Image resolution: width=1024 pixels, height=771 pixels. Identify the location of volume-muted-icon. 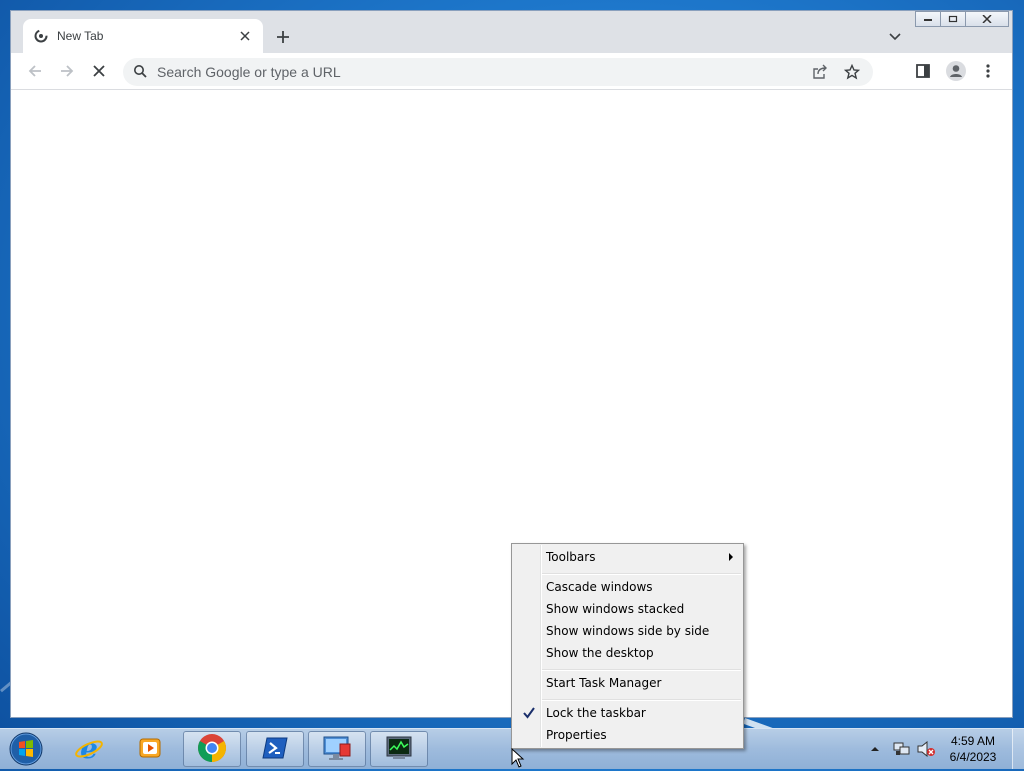
(926, 749).